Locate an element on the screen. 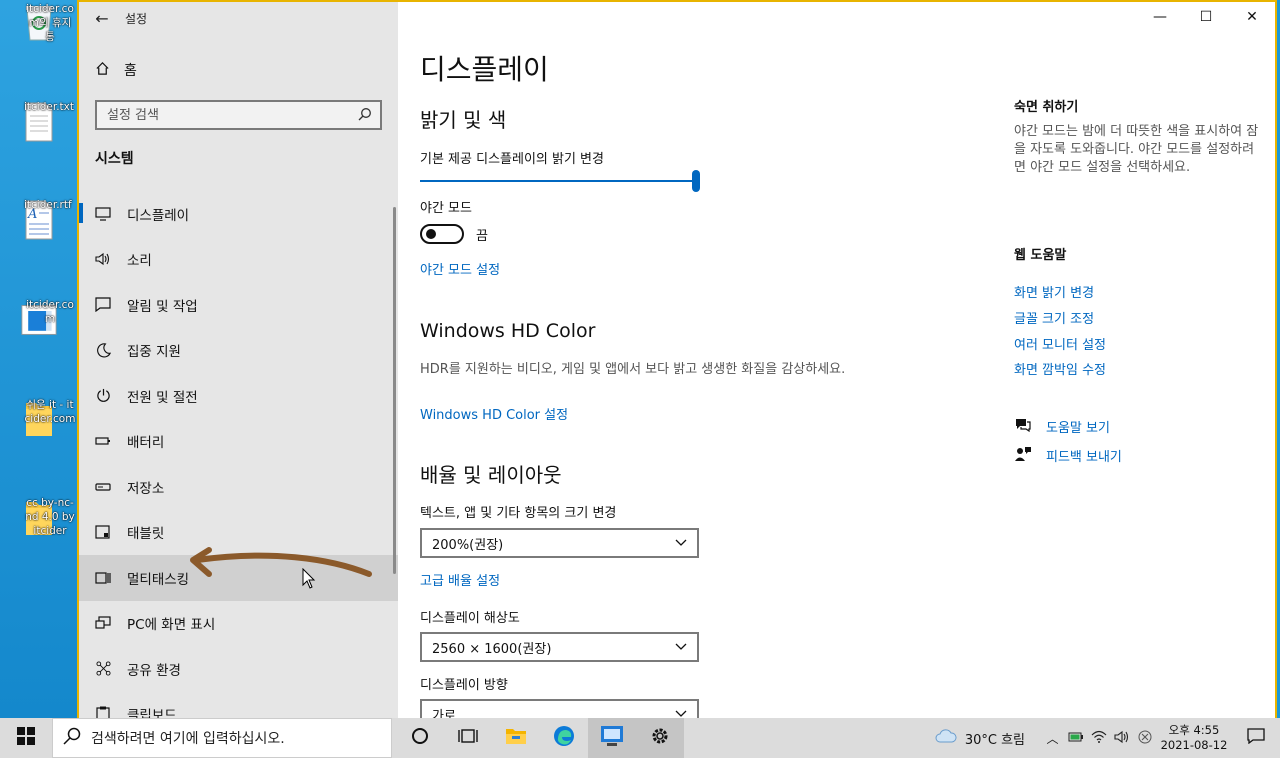 The height and width of the screenshot is (758, 1280). taskbar-apps is located at coordinates (540, 738).